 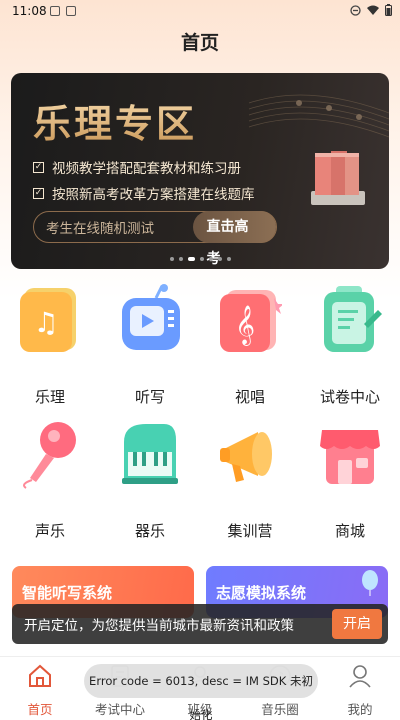 I want to click on grid-item-instrument: 器乐, so click(x=150, y=479).